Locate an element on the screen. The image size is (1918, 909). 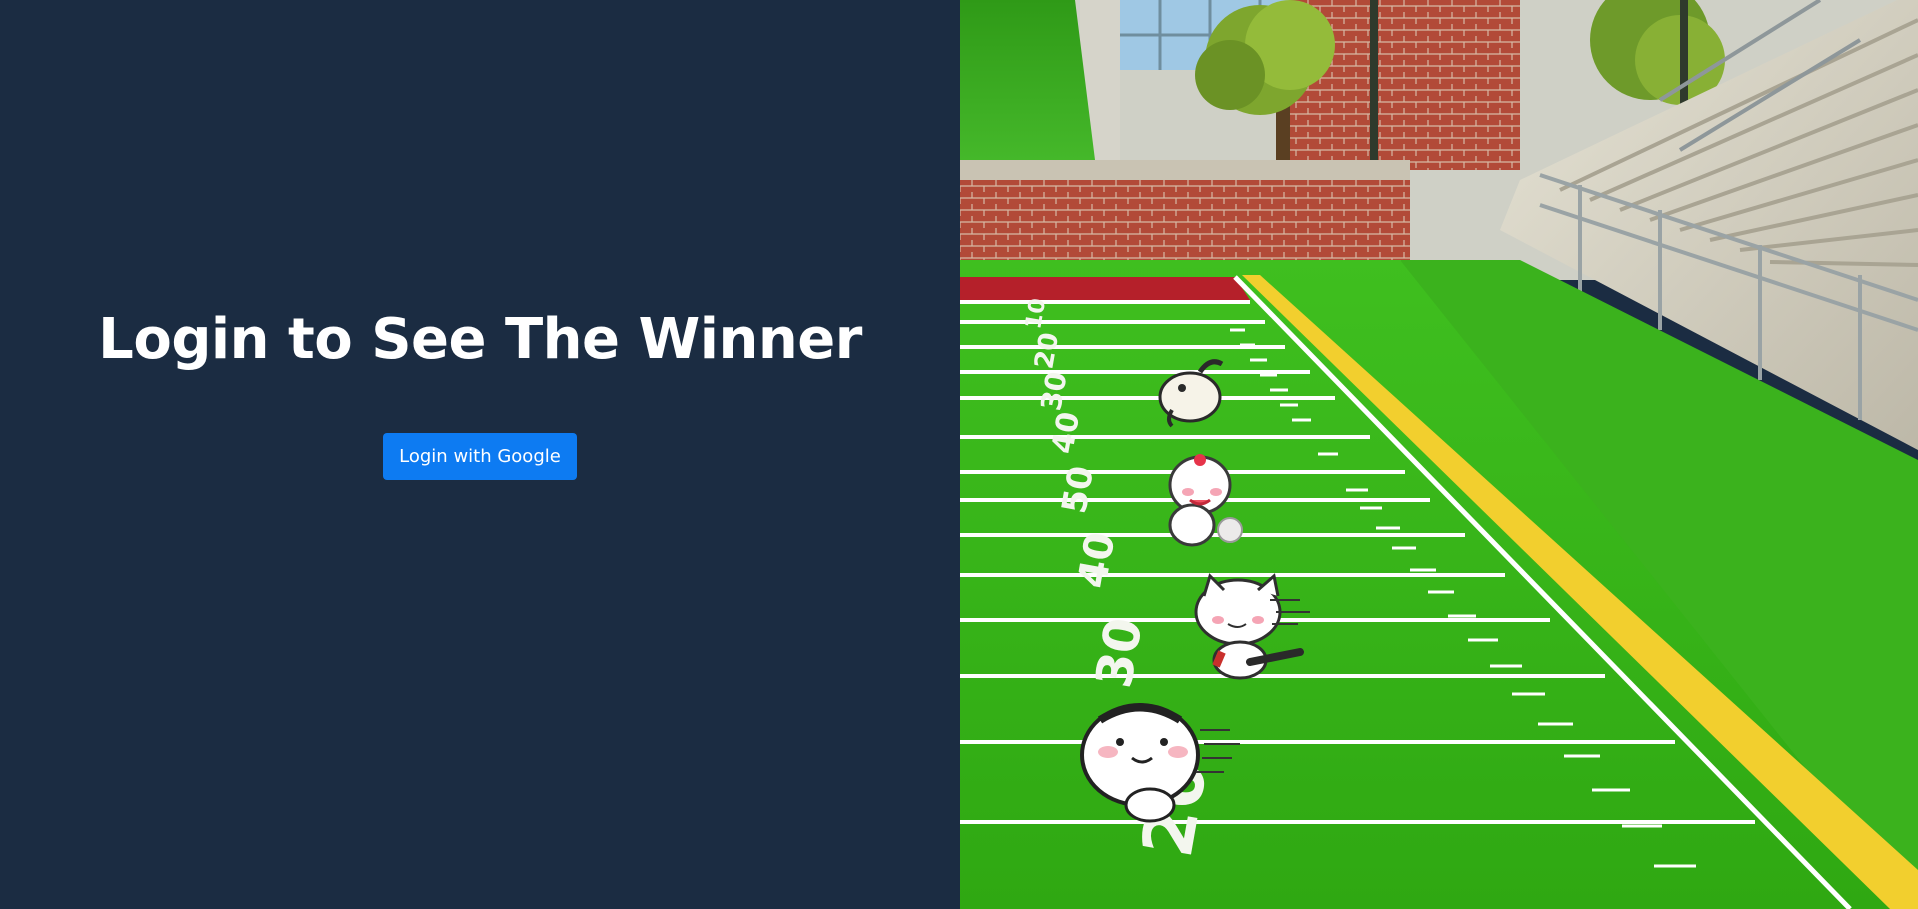
brick-wall is located at coordinates (1185, 210).